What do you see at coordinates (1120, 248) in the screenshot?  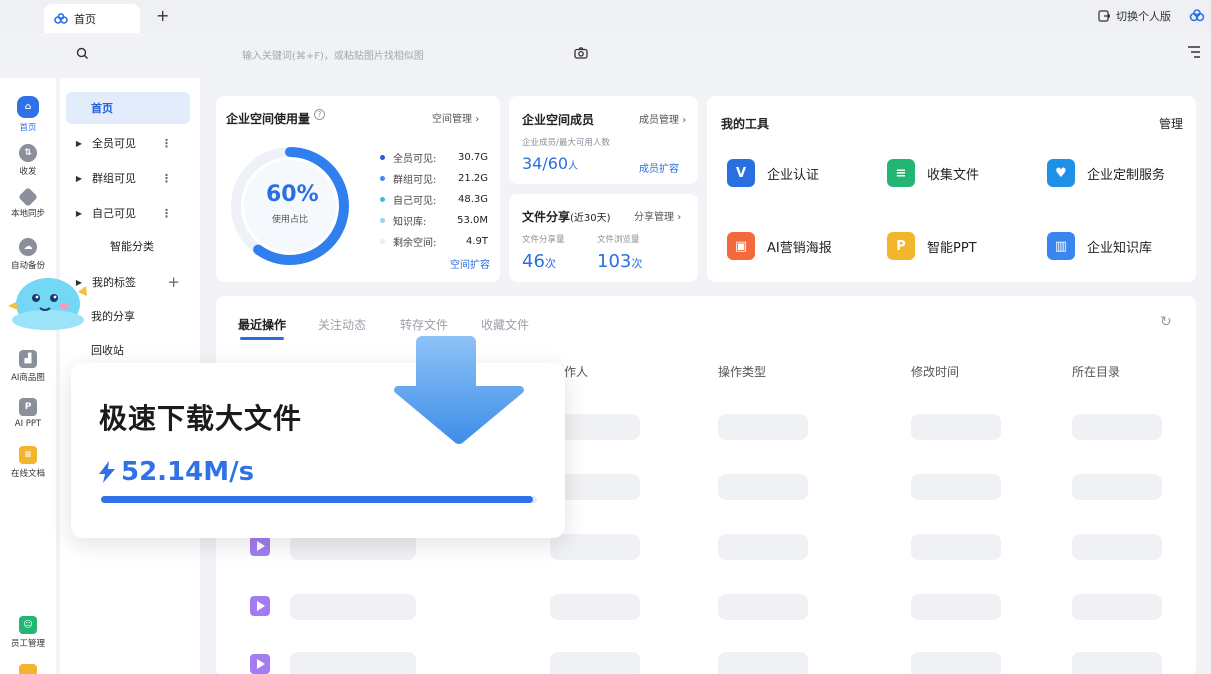 I see `tool-label: 企业知识库` at bounding box center [1120, 248].